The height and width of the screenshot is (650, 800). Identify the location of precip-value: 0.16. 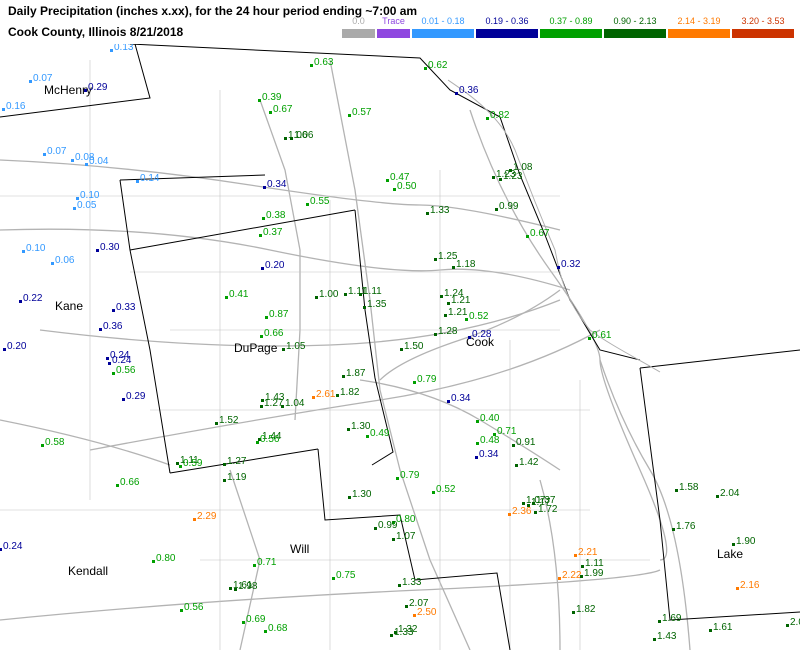
(16, 106).